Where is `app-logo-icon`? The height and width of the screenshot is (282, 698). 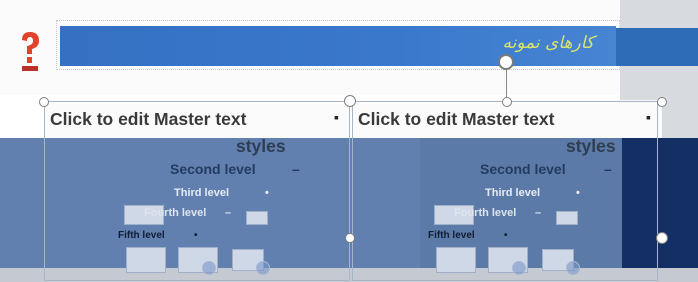
app-logo-icon is located at coordinates (30, 51).